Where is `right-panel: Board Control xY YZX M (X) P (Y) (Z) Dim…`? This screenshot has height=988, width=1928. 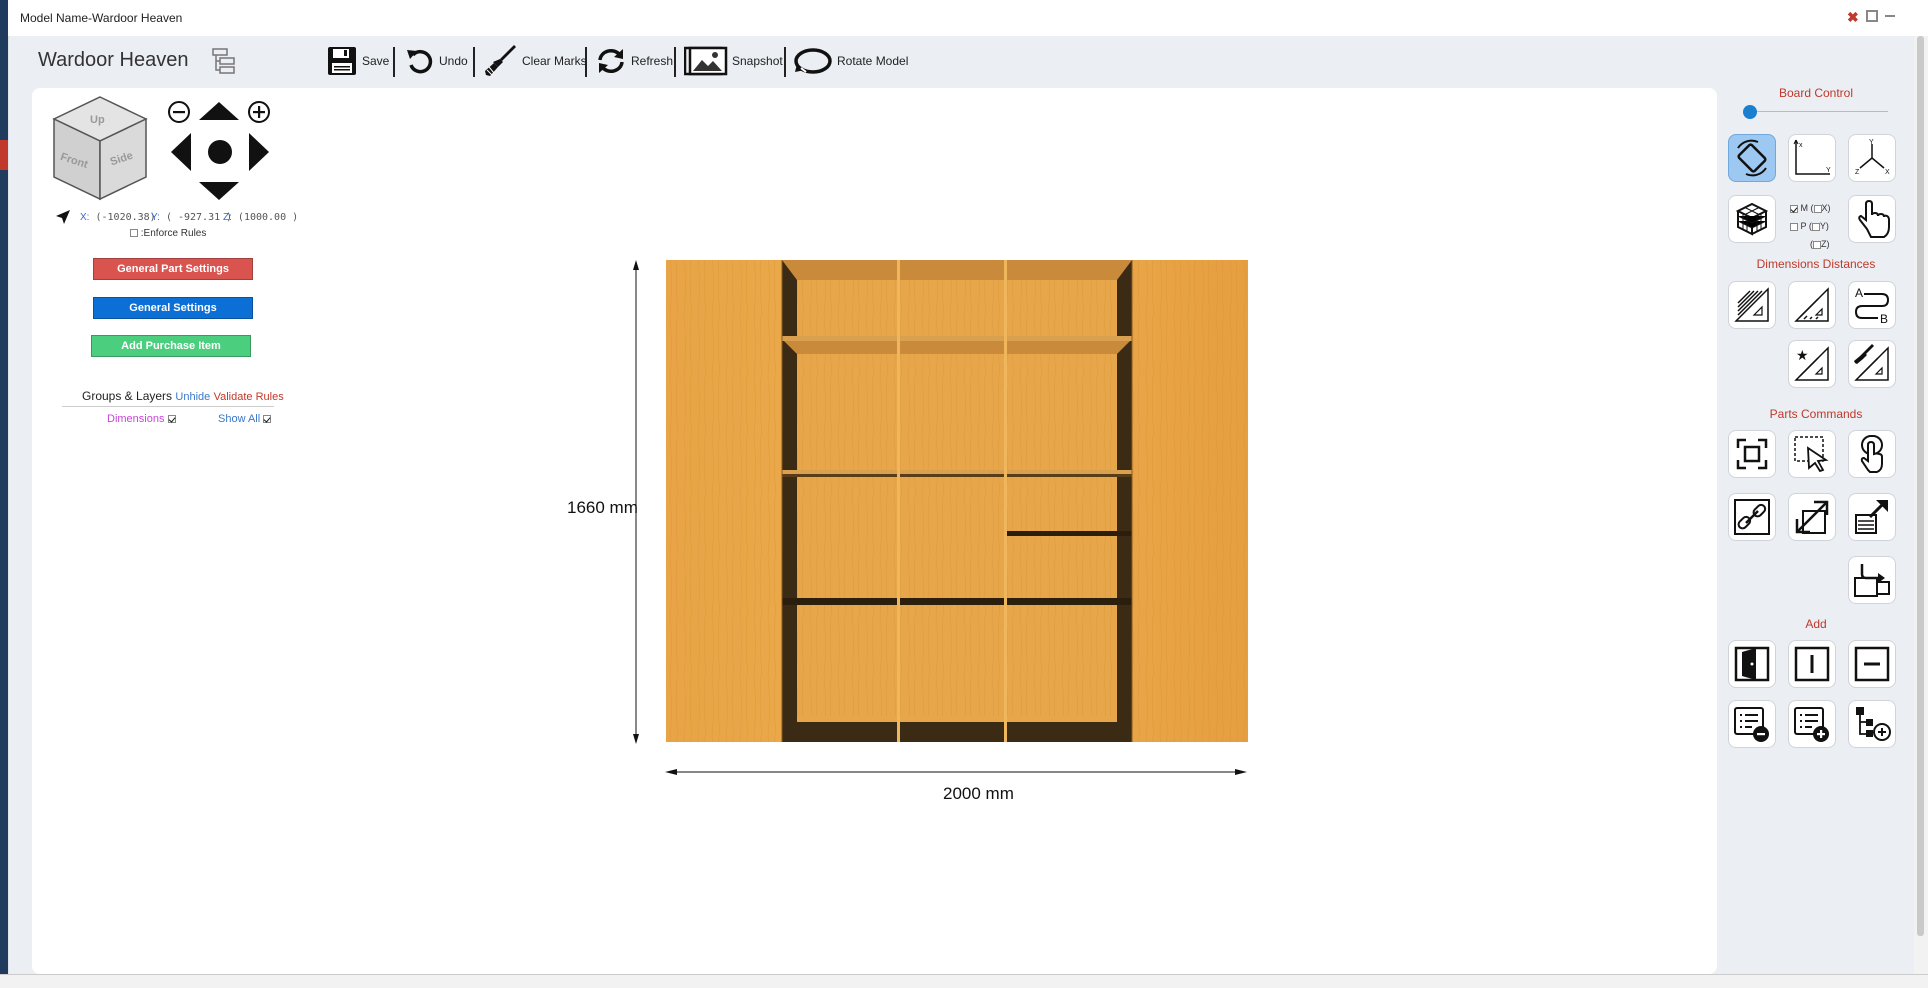
right-panel: Board Control xY YZX M (X) P (Y) (Z) Dim… is located at coordinates (1816, 527).